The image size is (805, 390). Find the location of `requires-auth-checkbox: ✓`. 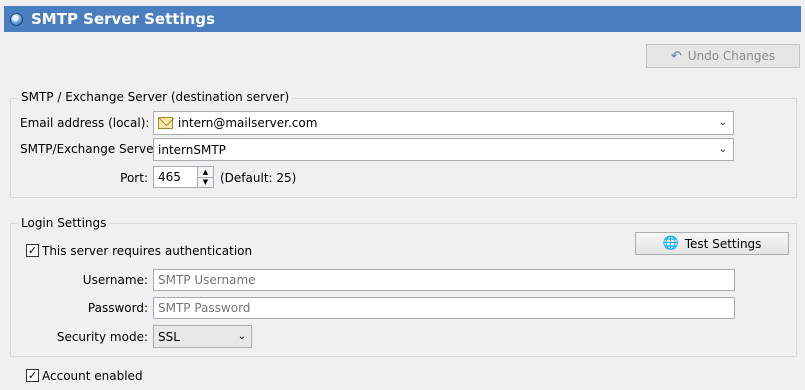

requires-auth-checkbox: ✓ is located at coordinates (32, 250).